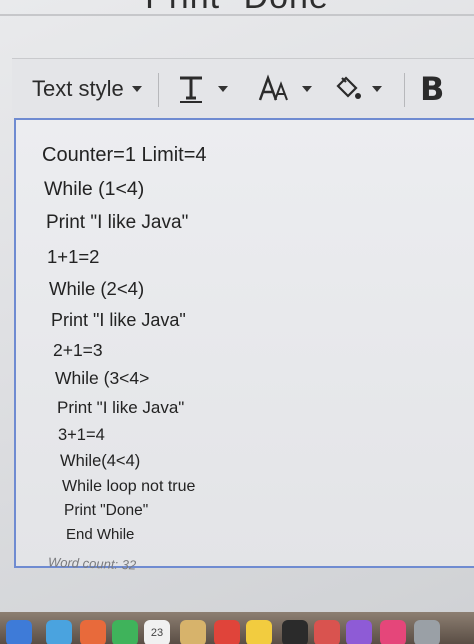  Describe the element at coordinates (237, 15) in the screenshot. I see `title-divider` at that location.